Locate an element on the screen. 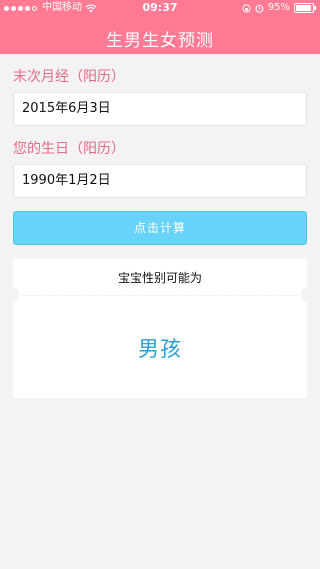  battery-fill is located at coordinates (304, 8).